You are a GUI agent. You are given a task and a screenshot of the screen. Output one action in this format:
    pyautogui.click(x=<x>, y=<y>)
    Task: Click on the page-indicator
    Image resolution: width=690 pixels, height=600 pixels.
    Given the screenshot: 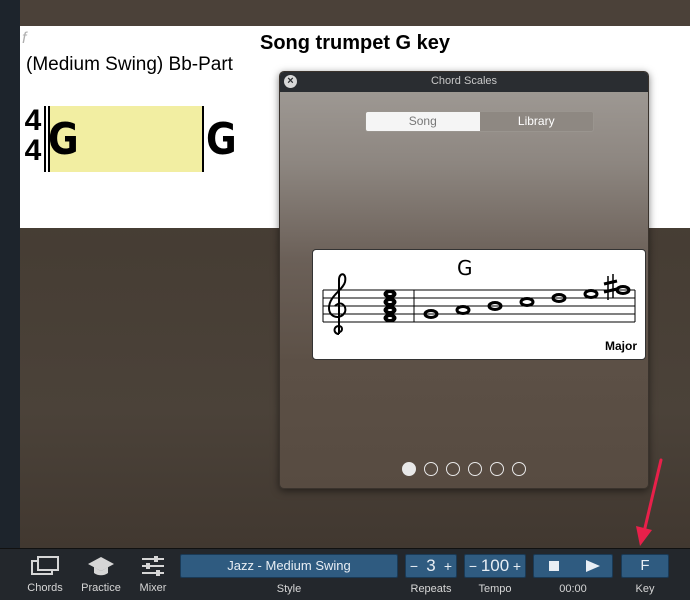 What is the action you would take?
    pyautogui.click(x=464, y=469)
    